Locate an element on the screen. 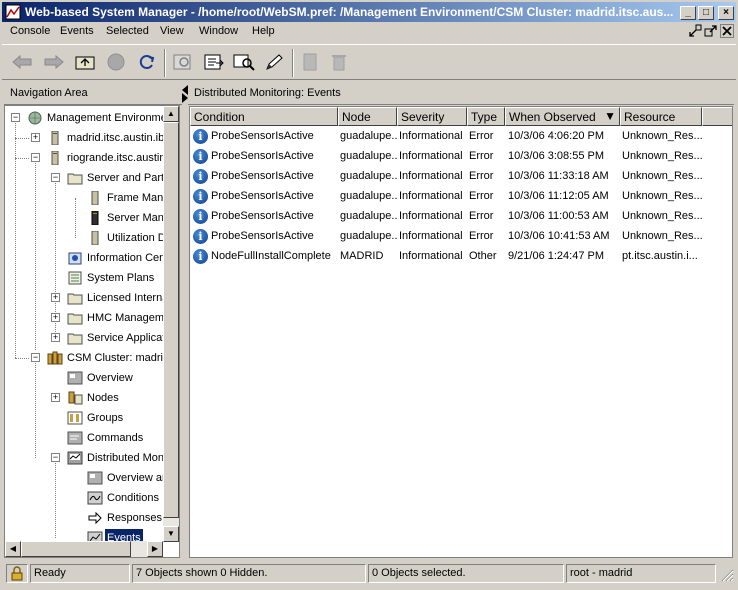 This screenshot has width=738, height=590. column-header-condition: Condition is located at coordinates (264, 116).